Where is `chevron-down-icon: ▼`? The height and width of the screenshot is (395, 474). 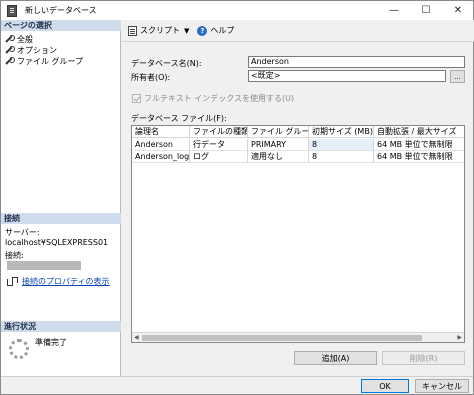
chevron-down-icon: ▼ is located at coordinates (186, 31).